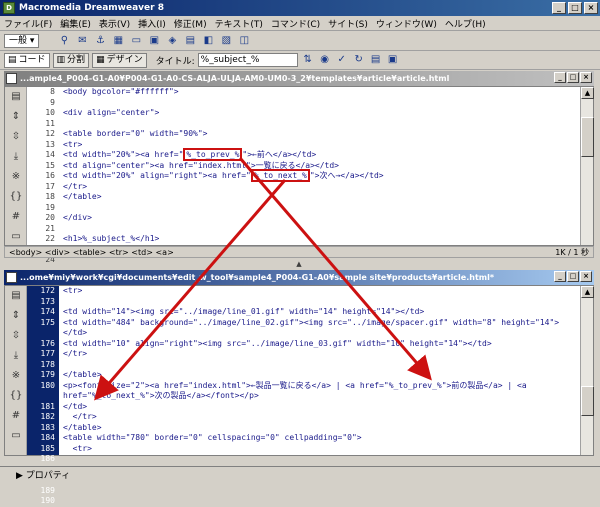 This screenshot has height=507, width=600. I want to click on code-line: <div align="center">, so click(321, 113).